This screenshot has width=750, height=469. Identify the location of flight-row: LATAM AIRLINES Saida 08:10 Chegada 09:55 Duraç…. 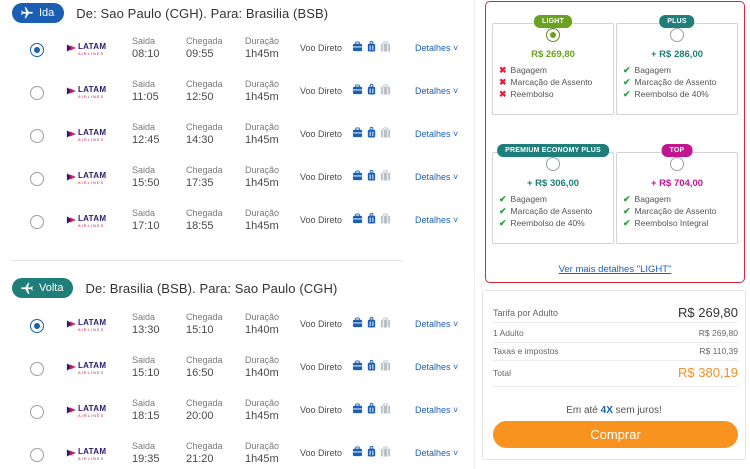
(235, 56).